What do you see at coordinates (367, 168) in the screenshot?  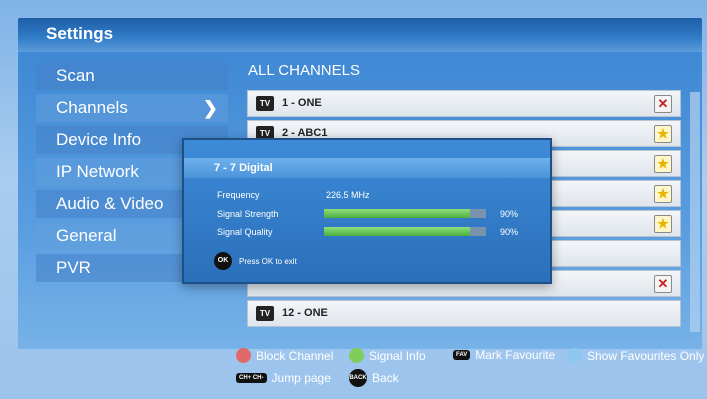 I see `dialog-title: 7 - 7 Digital` at bounding box center [367, 168].